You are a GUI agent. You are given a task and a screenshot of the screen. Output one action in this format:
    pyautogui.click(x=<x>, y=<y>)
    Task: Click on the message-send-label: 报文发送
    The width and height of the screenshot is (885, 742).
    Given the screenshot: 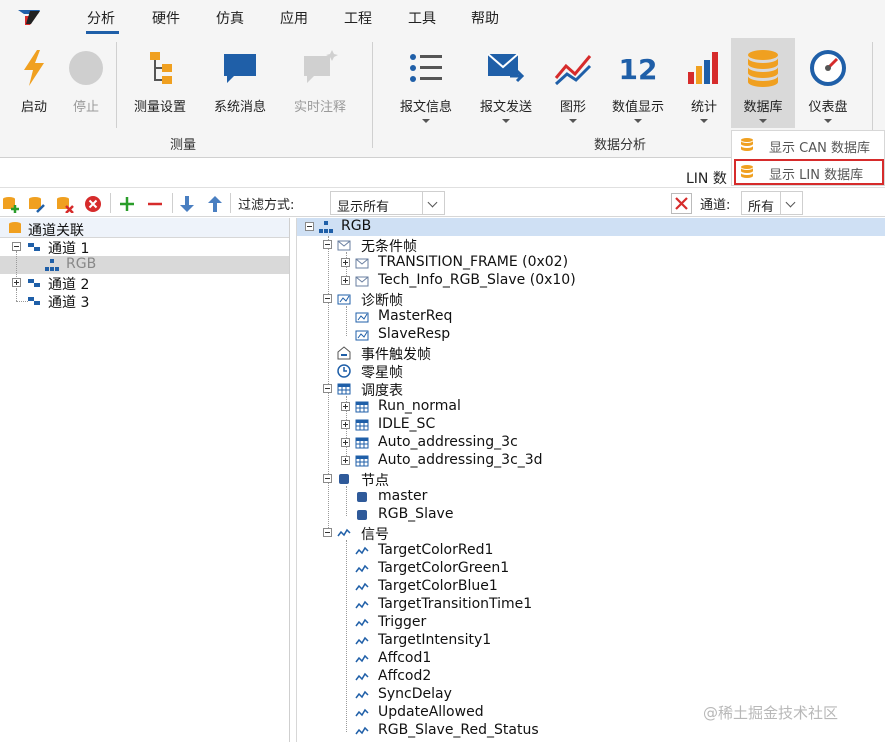 What is the action you would take?
    pyautogui.click(x=505, y=107)
    